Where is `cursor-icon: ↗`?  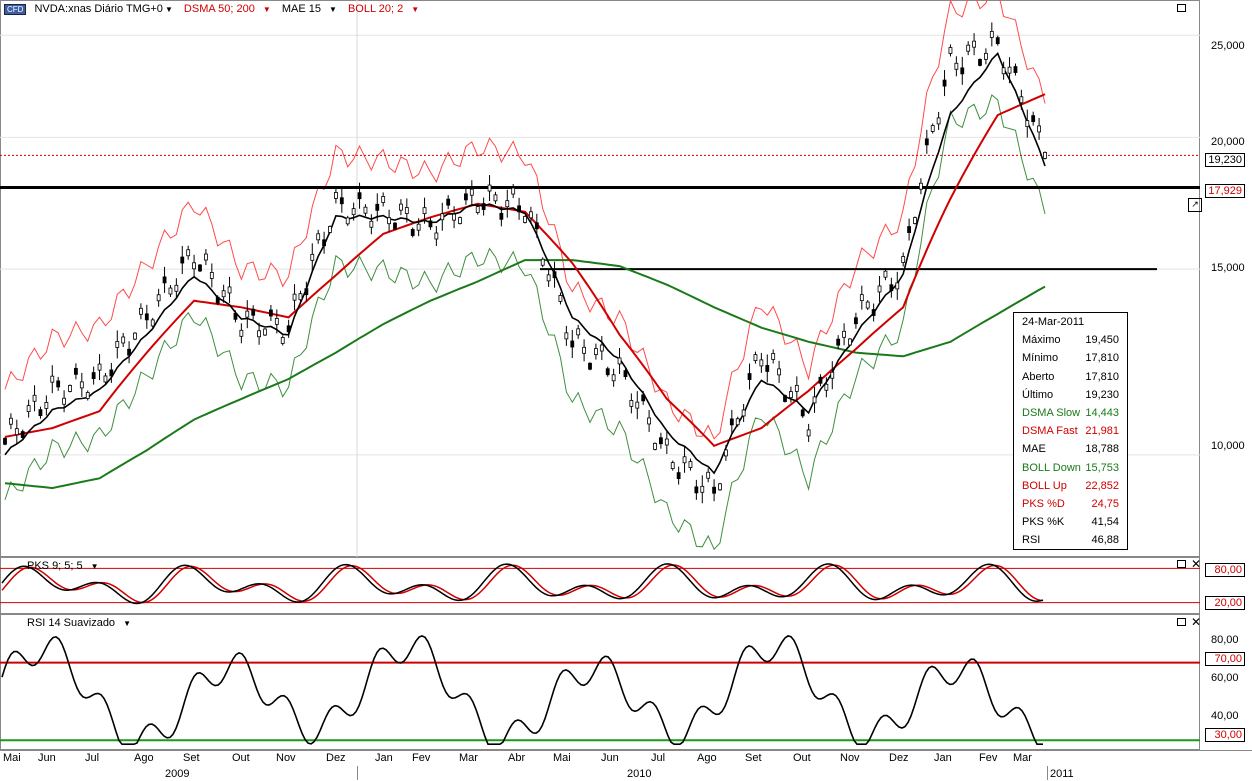 cursor-icon: ↗ is located at coordinates (1195, 205).